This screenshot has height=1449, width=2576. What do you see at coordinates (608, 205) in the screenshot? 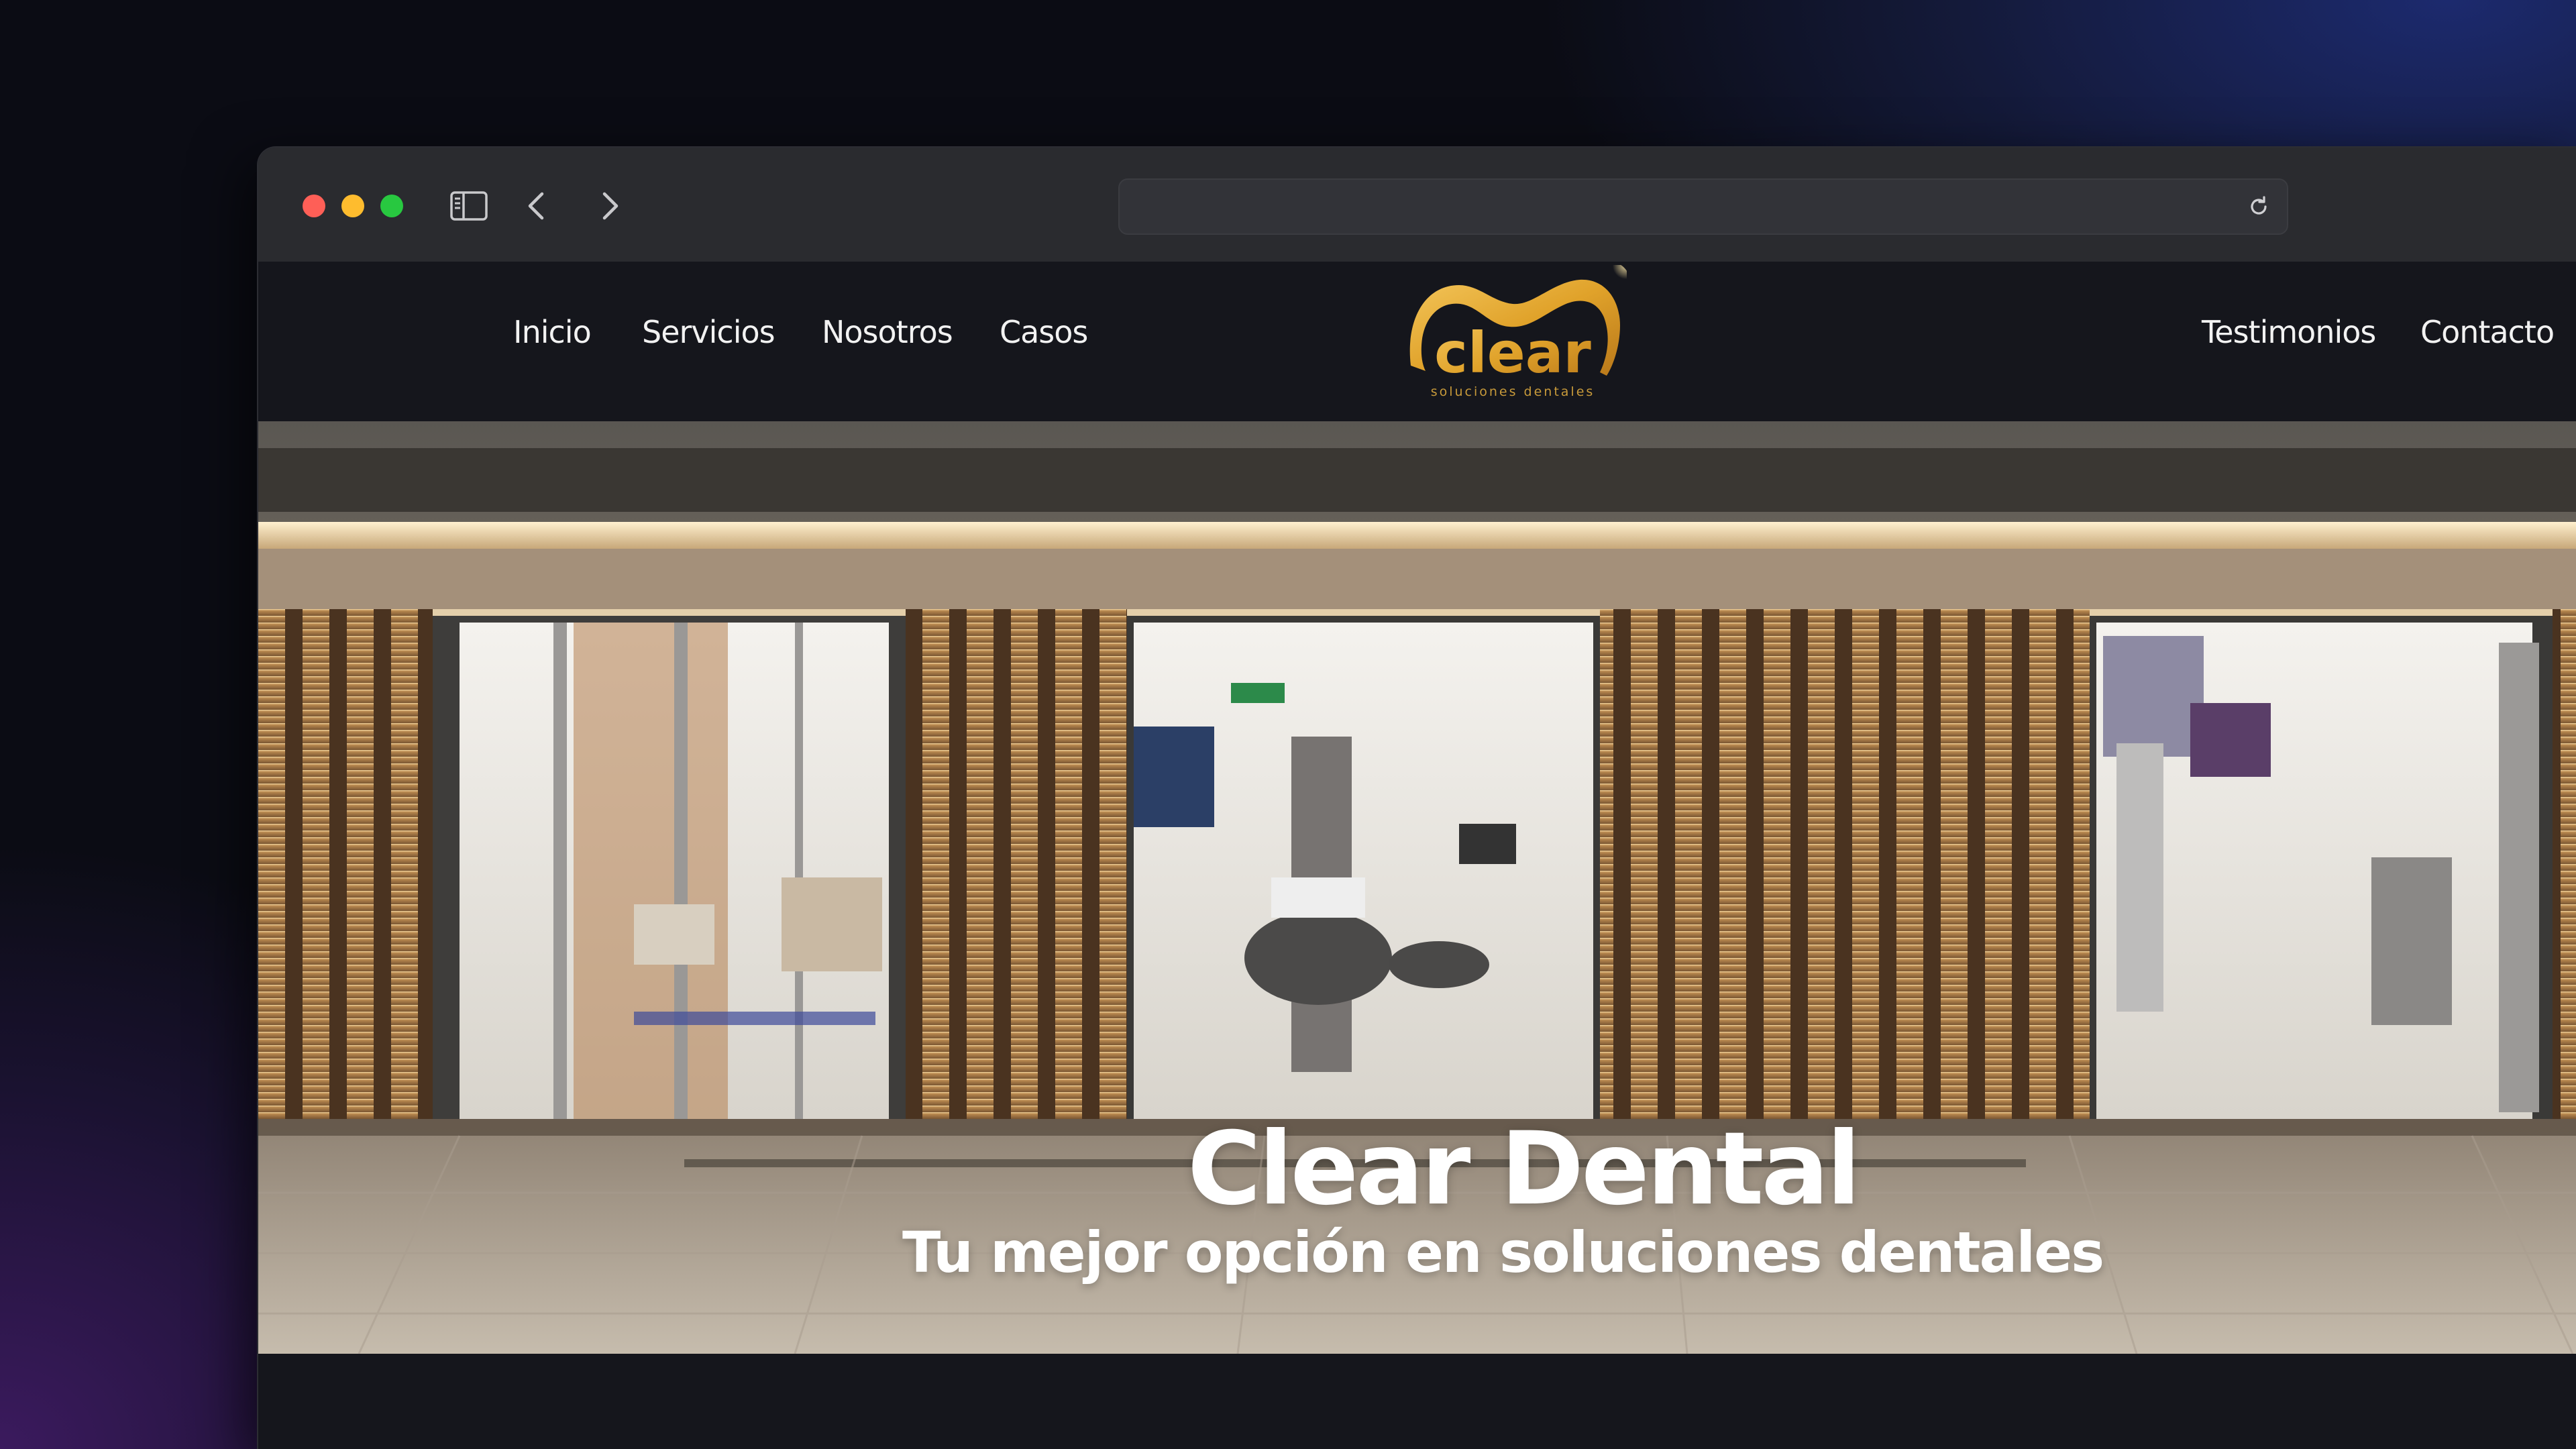
I see `chevron-right-icon` at bounding box center [608, 205].